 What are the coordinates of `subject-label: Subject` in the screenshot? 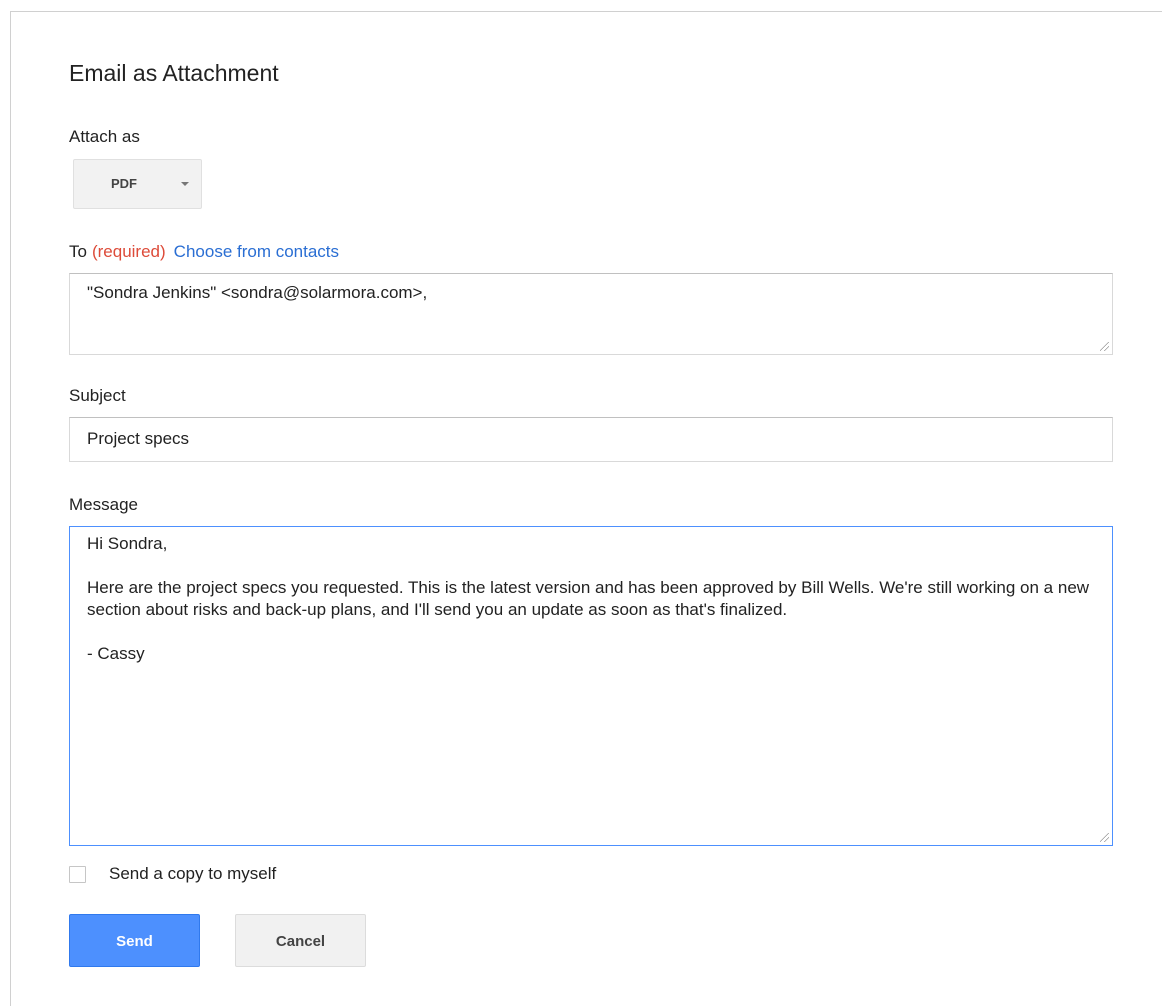 It's located at (97, 395).